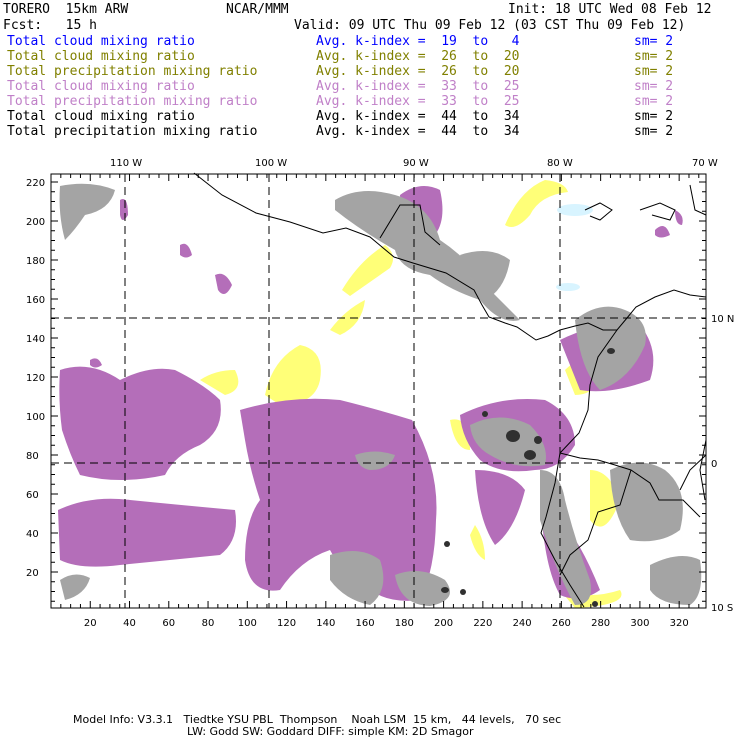  Describe the element at coordinates (32, 573) in the screenshot. I see `left-label: 20` at that location.